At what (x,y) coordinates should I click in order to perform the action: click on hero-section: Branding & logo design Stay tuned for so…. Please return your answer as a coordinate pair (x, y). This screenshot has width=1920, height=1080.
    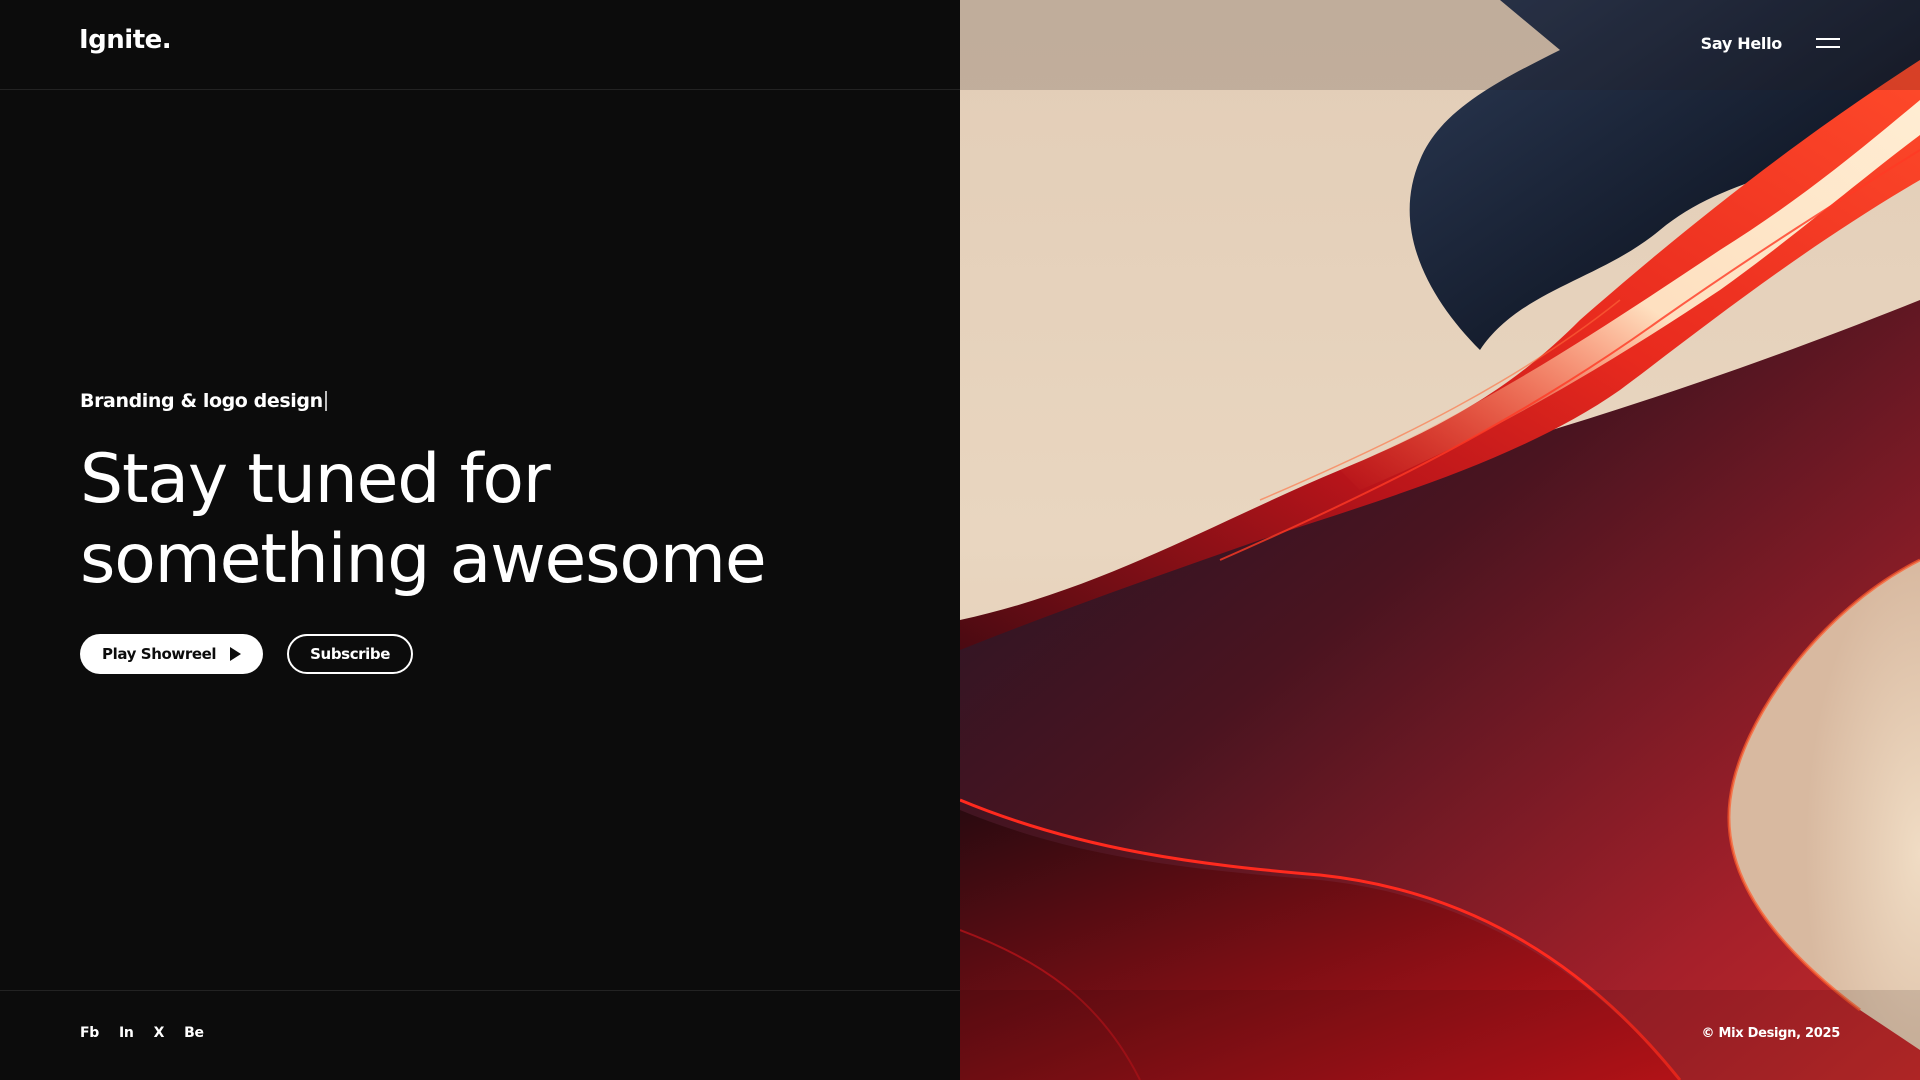
    Looking at the image, I should click on (500, 532).